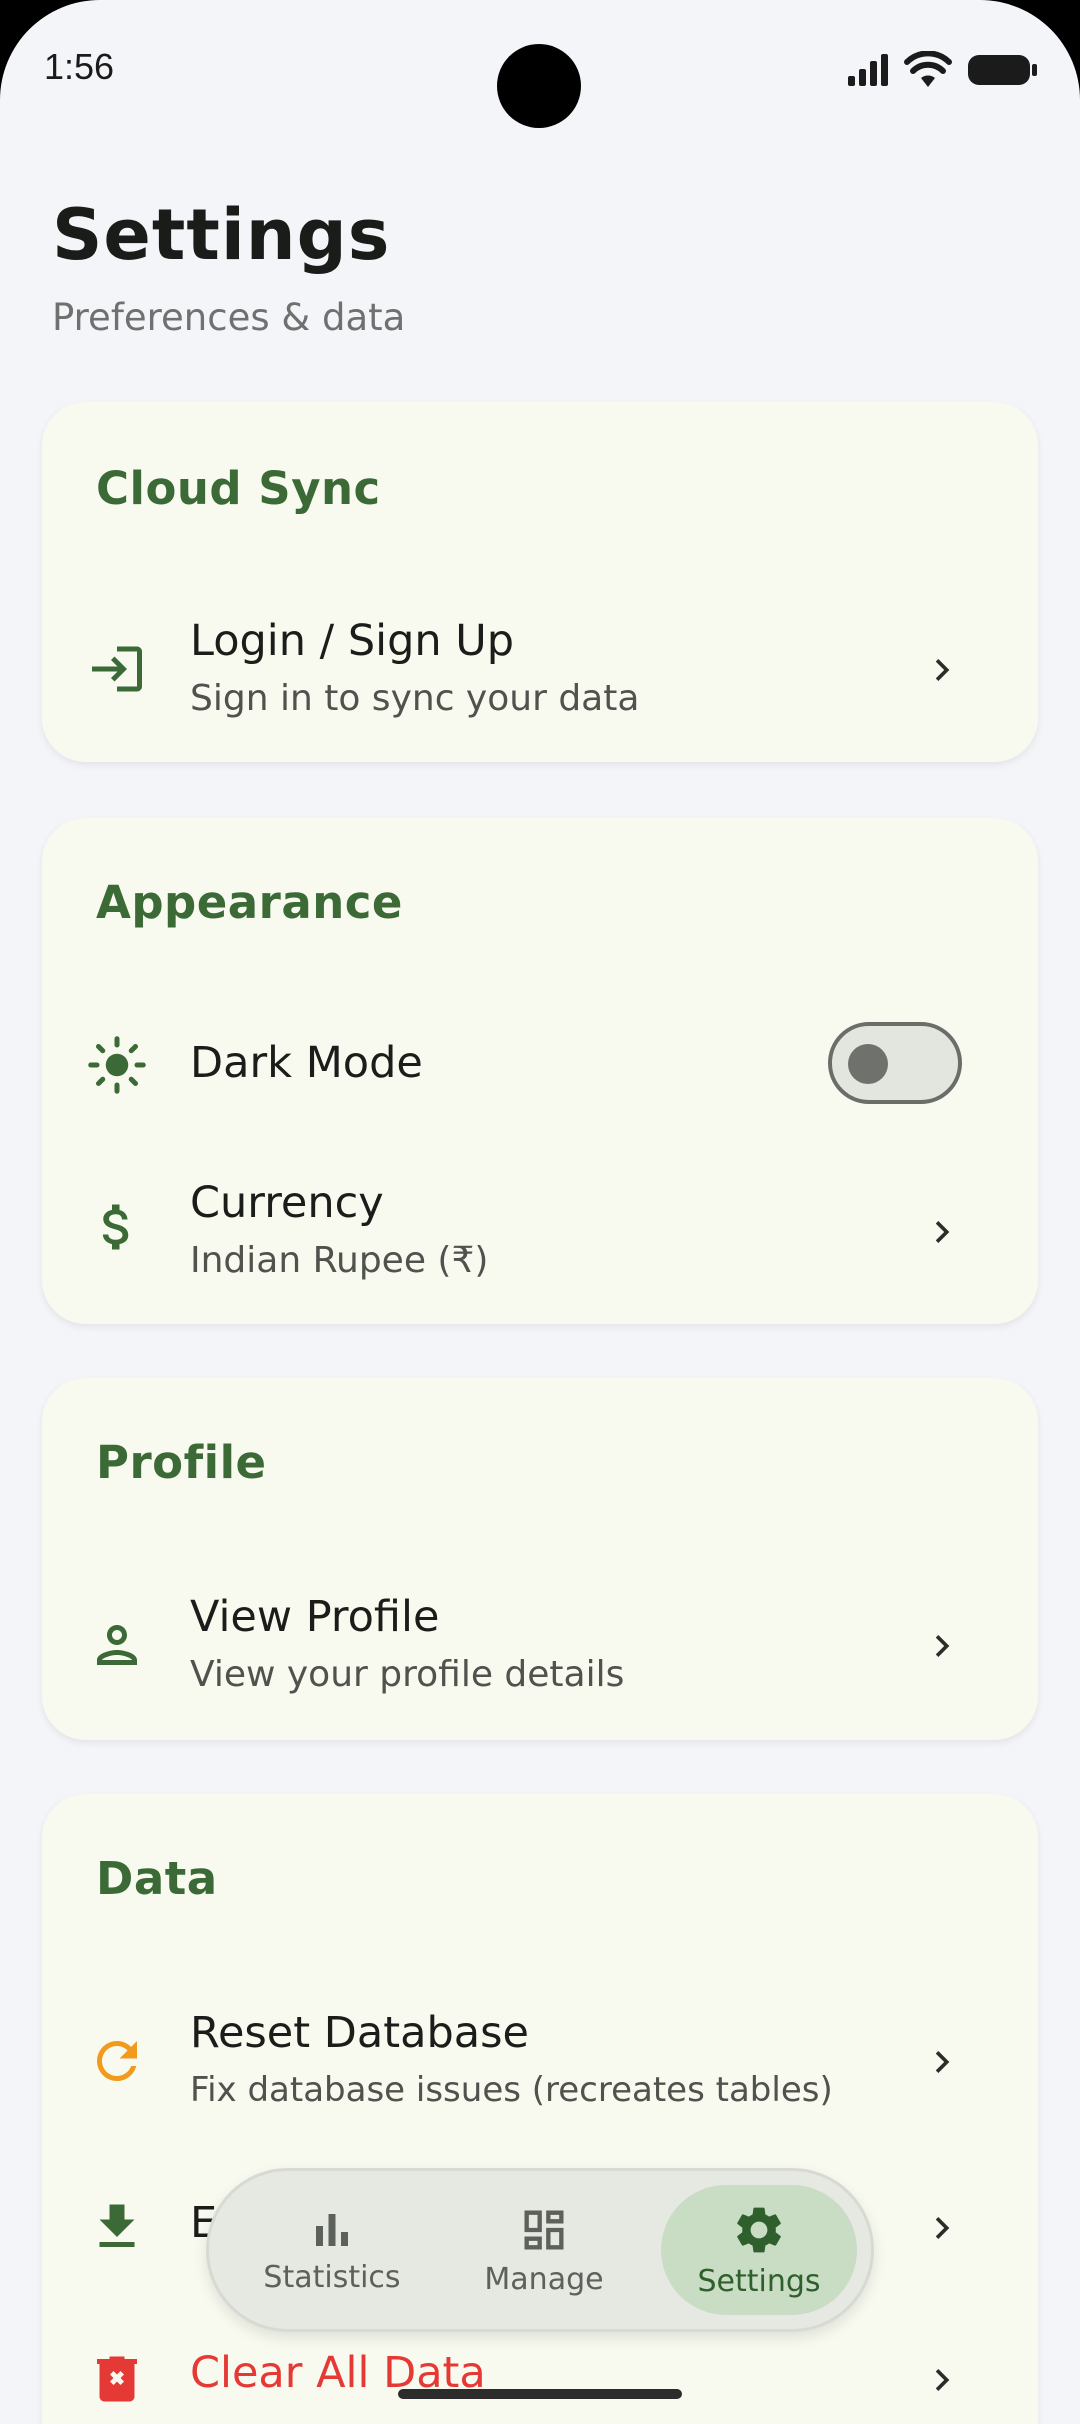  I want to click on nav-manage: Manage, so click(544, 2250).